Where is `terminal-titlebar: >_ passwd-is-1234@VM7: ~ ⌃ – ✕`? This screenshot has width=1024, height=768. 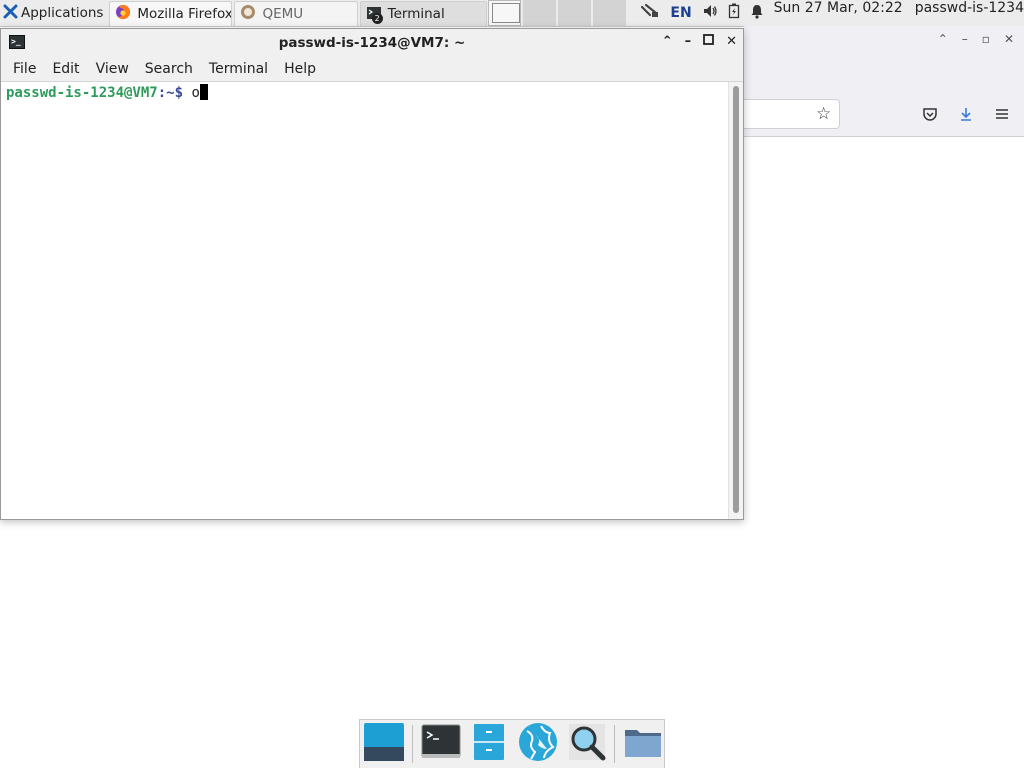 terminal-titlebar: >_ passwd-is-1234@VM7: ~ ⌃ – ✕ is located at coordinates (372, 43).